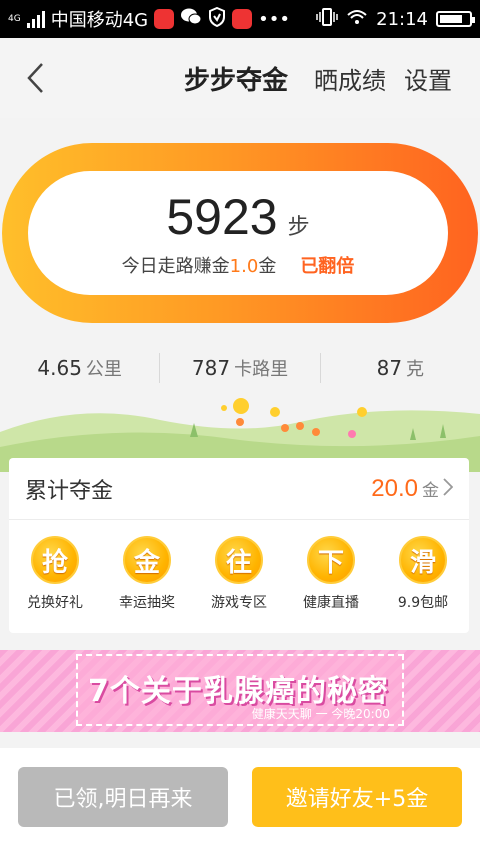 The width and height of the screenshot is (480, 854). I want to click on gold-unit: 金, so click(430, 491).